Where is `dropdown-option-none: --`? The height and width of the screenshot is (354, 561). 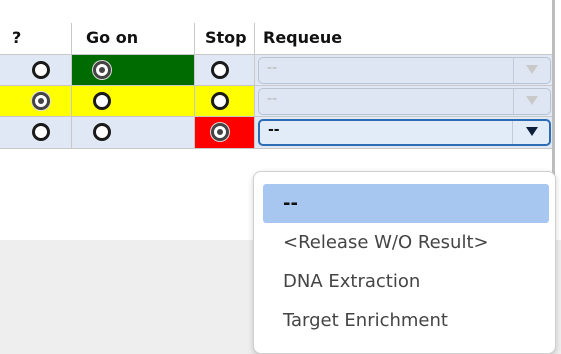 dropdown-option-none: -- is located at coordinates (406, 203).